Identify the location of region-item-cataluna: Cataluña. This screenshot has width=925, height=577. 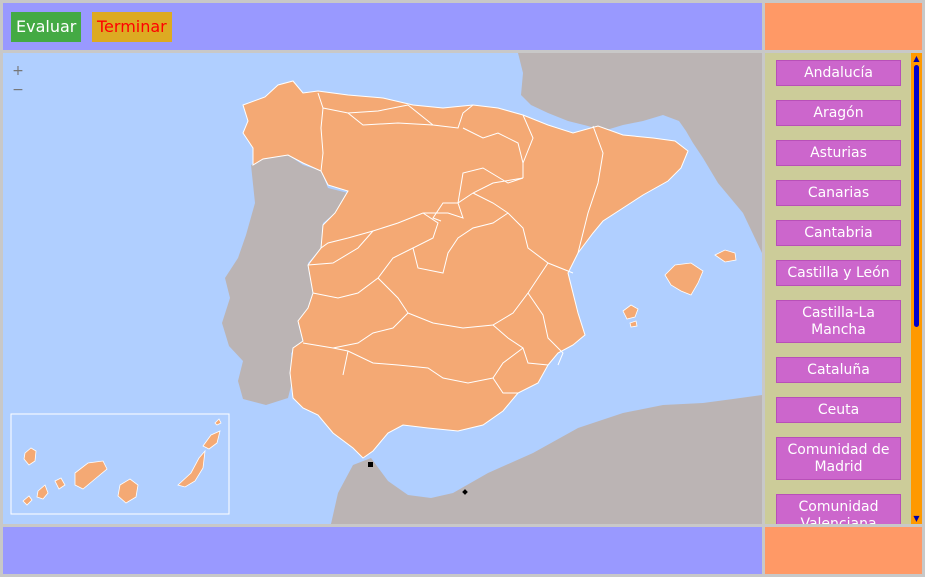
(838, 370).